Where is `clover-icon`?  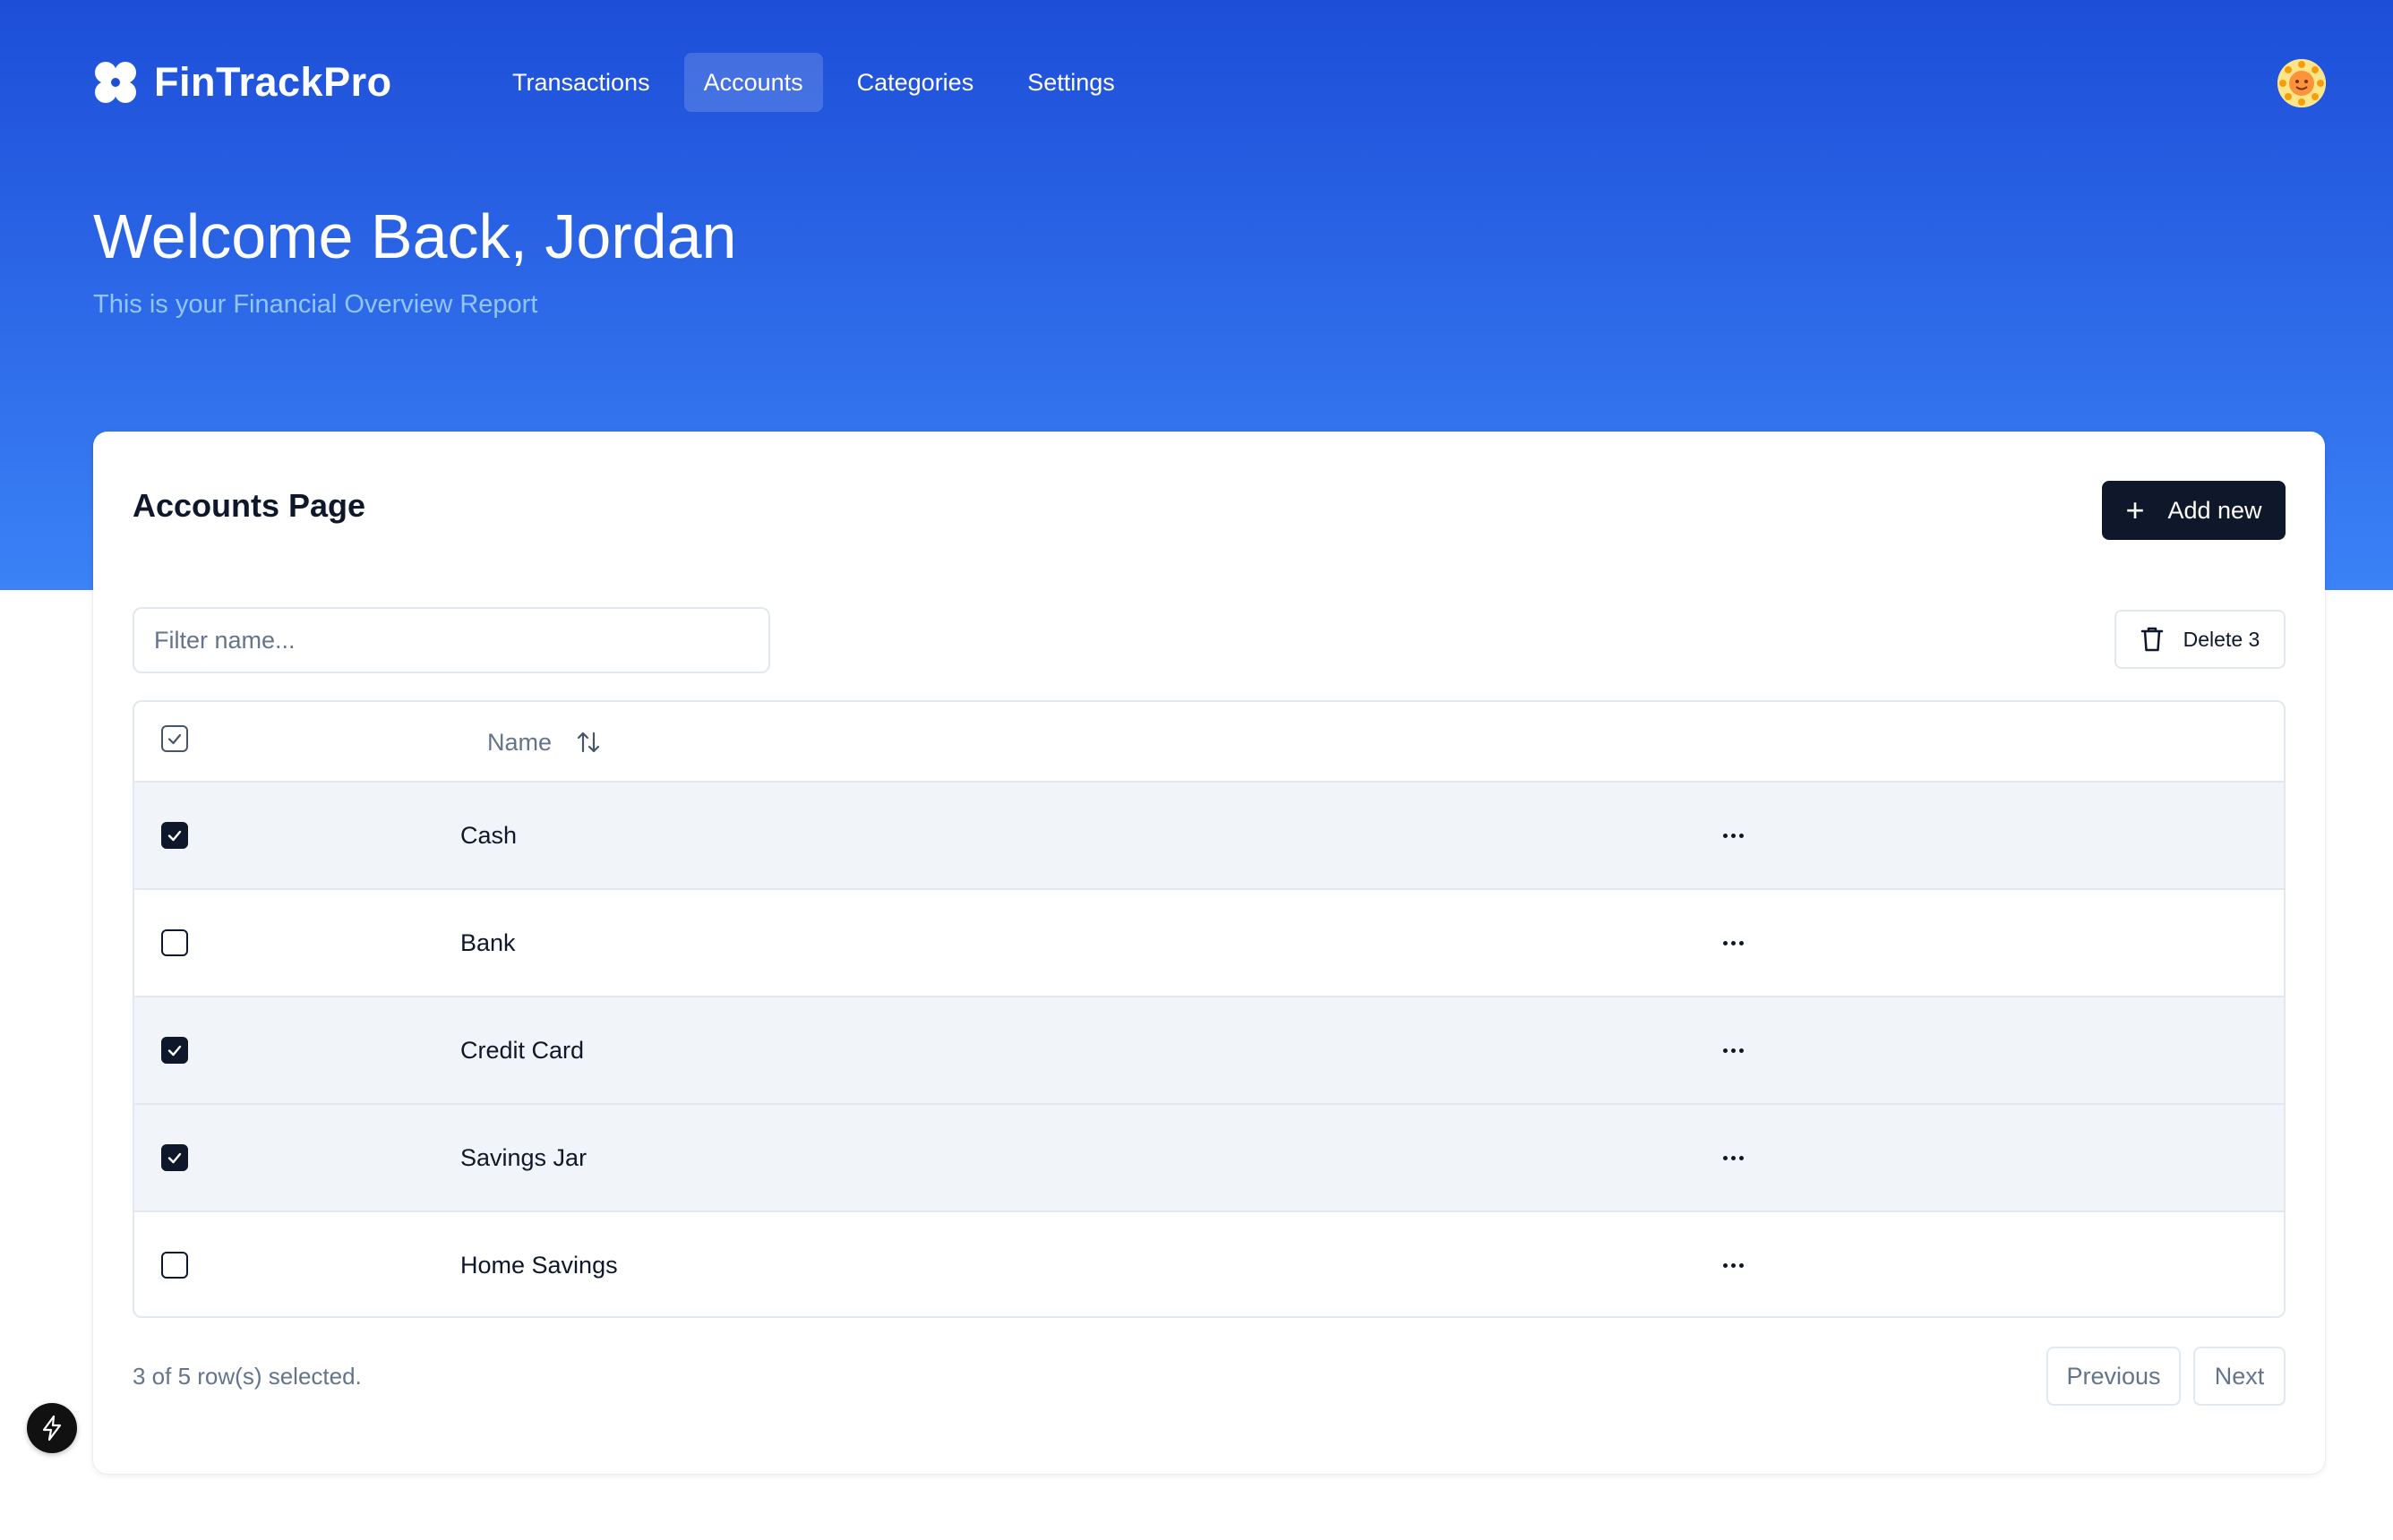
clover-icon is located at coordinates (115, 82).